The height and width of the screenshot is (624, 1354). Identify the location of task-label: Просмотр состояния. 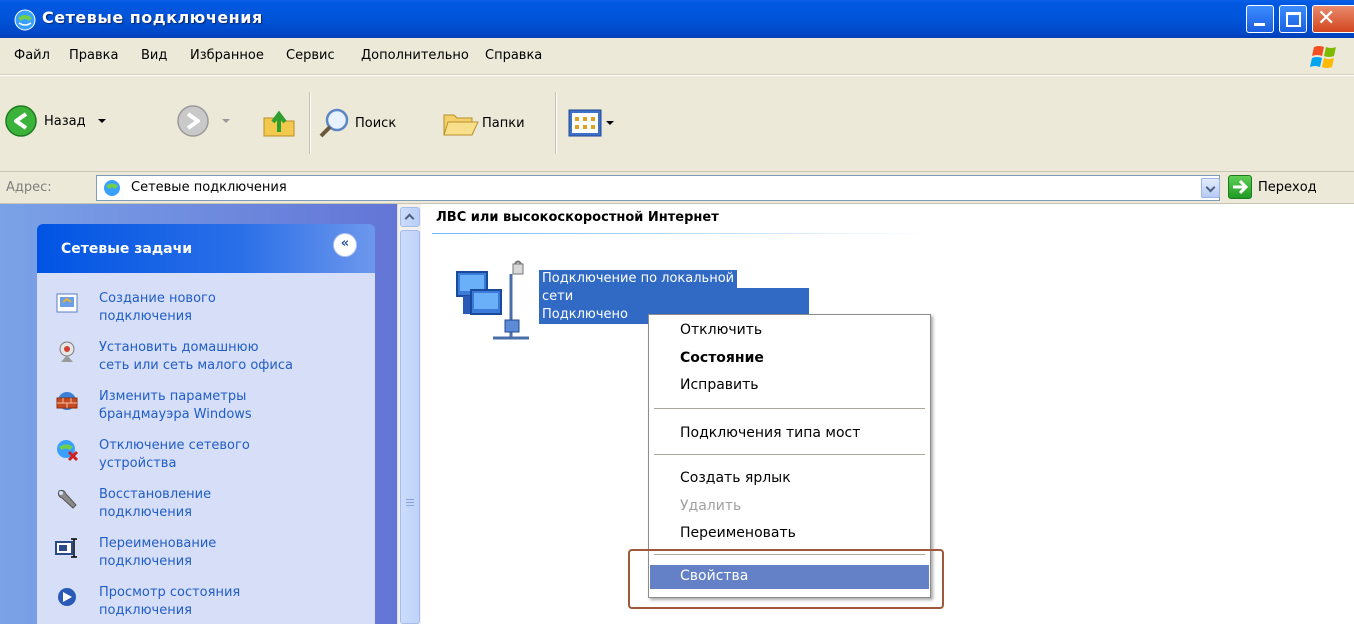
(170, 592).